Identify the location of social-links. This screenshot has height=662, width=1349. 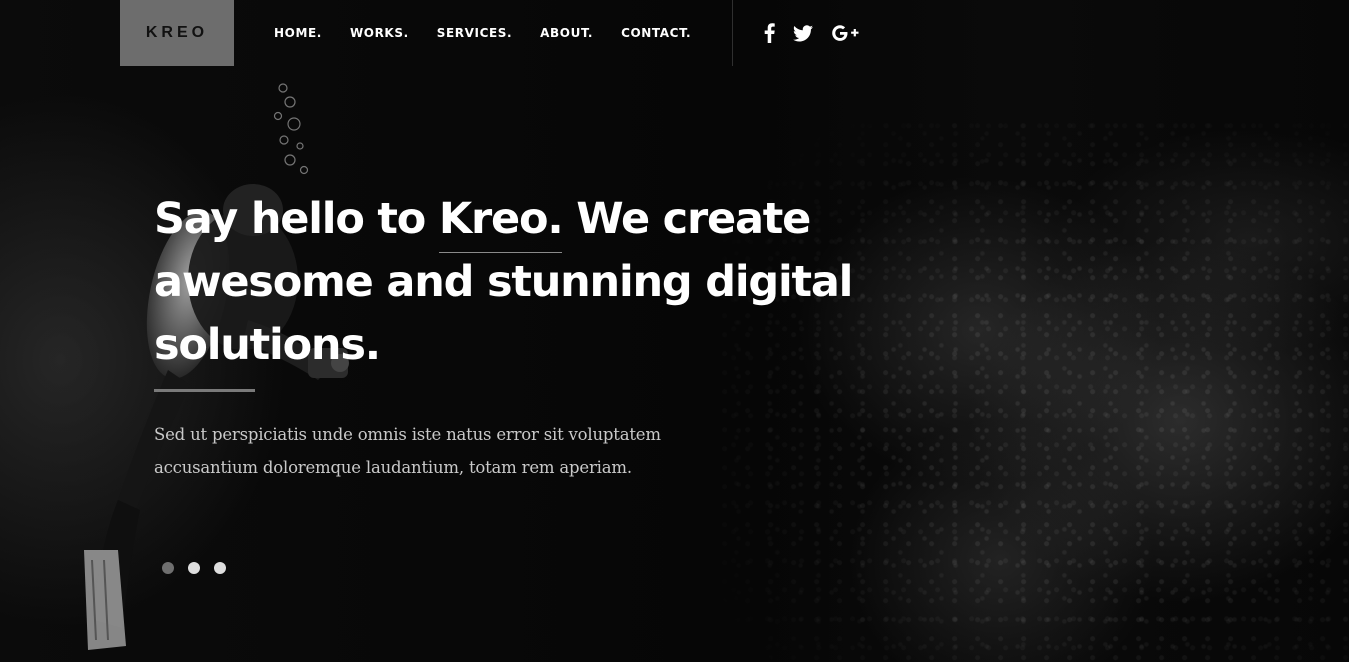
(820, 33).